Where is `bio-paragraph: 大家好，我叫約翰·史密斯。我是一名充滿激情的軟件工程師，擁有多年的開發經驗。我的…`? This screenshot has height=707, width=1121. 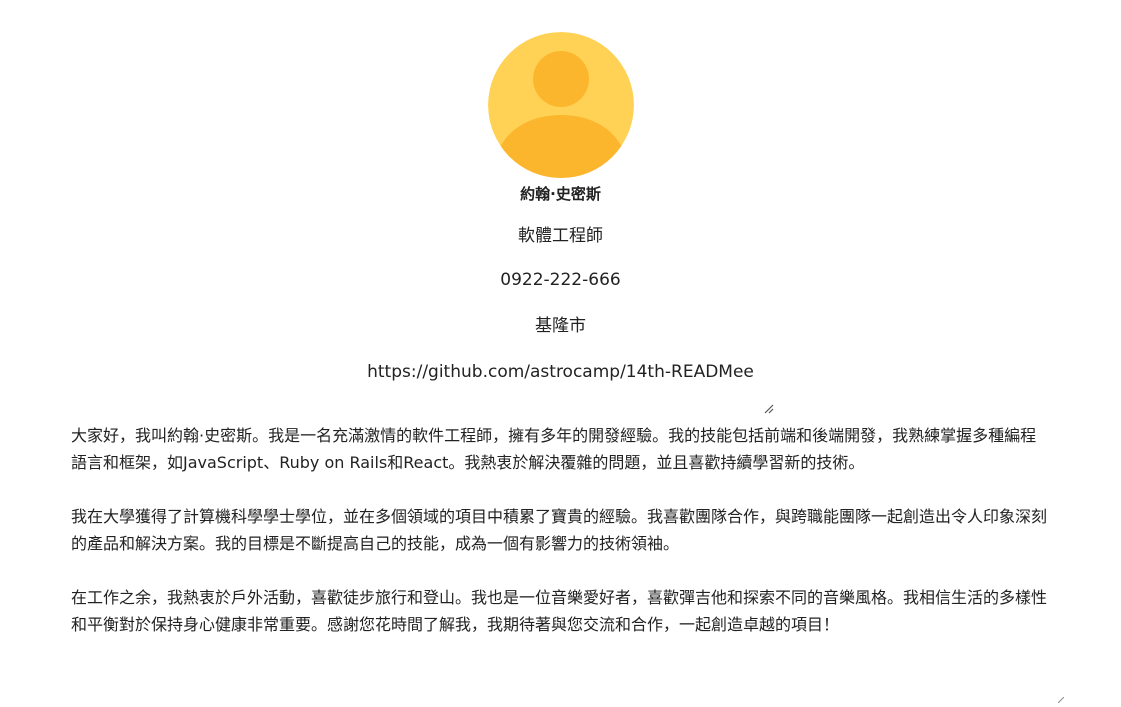
bio-paragraph: 大家好，我叫約翰·史密斯。我是一名充滿激情的軟件工程師，擁有多年的開發經驗。我的… is located at coordinates (554, 449).